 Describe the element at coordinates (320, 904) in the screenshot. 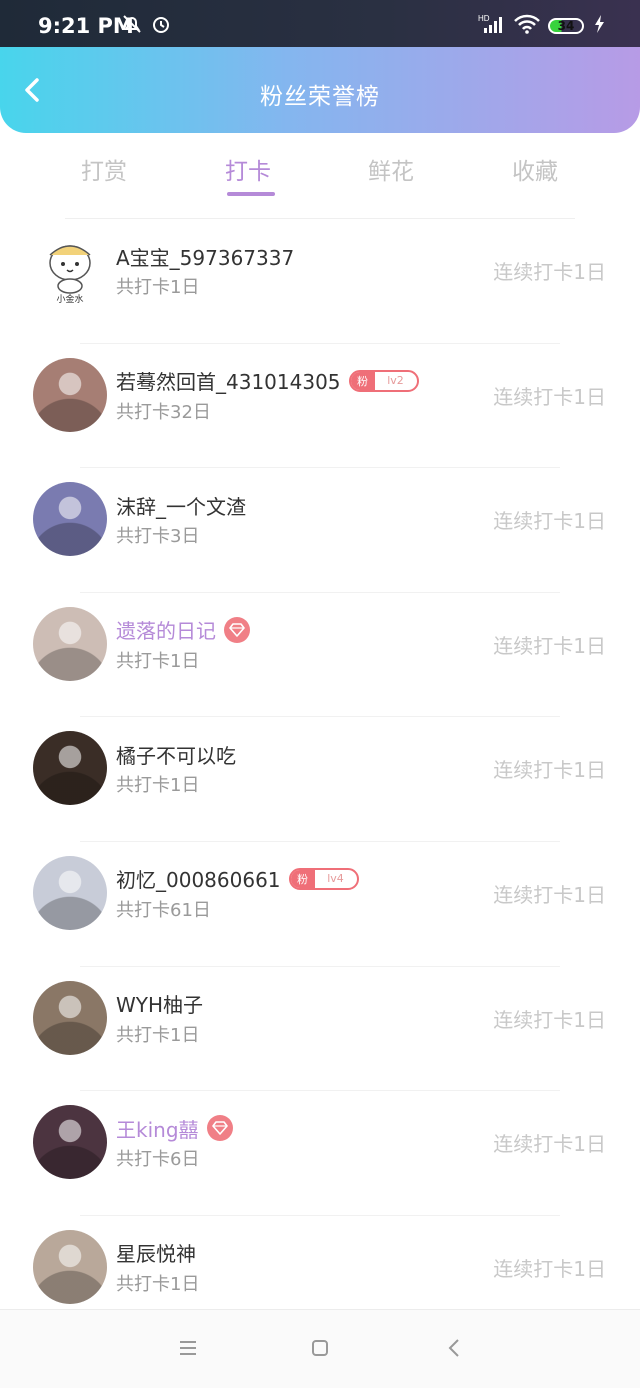

I see `list-item: 初忆_000860661 粉 lv4 共打卡61日 连续打卡1日` at that location.